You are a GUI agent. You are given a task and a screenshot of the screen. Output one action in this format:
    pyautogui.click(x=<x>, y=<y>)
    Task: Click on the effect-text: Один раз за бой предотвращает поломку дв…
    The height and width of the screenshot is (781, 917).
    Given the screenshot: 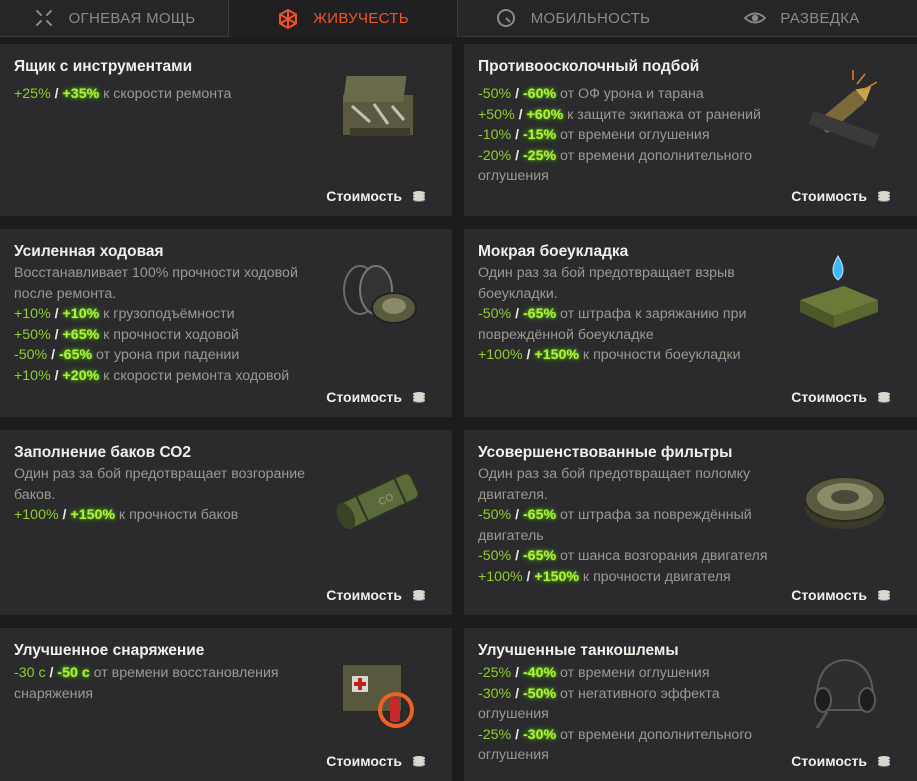 What is the action you would take?
    pyautogui.click(x=614, y=484)
    